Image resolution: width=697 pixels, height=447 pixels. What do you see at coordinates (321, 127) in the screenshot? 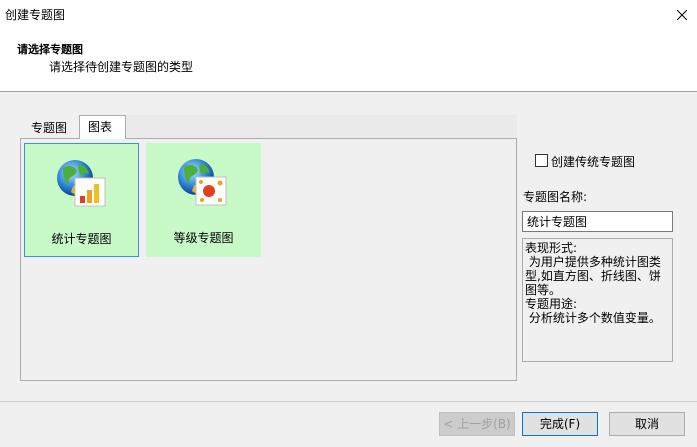
I see `tab-strip-background` at bounding box center [321, 127].